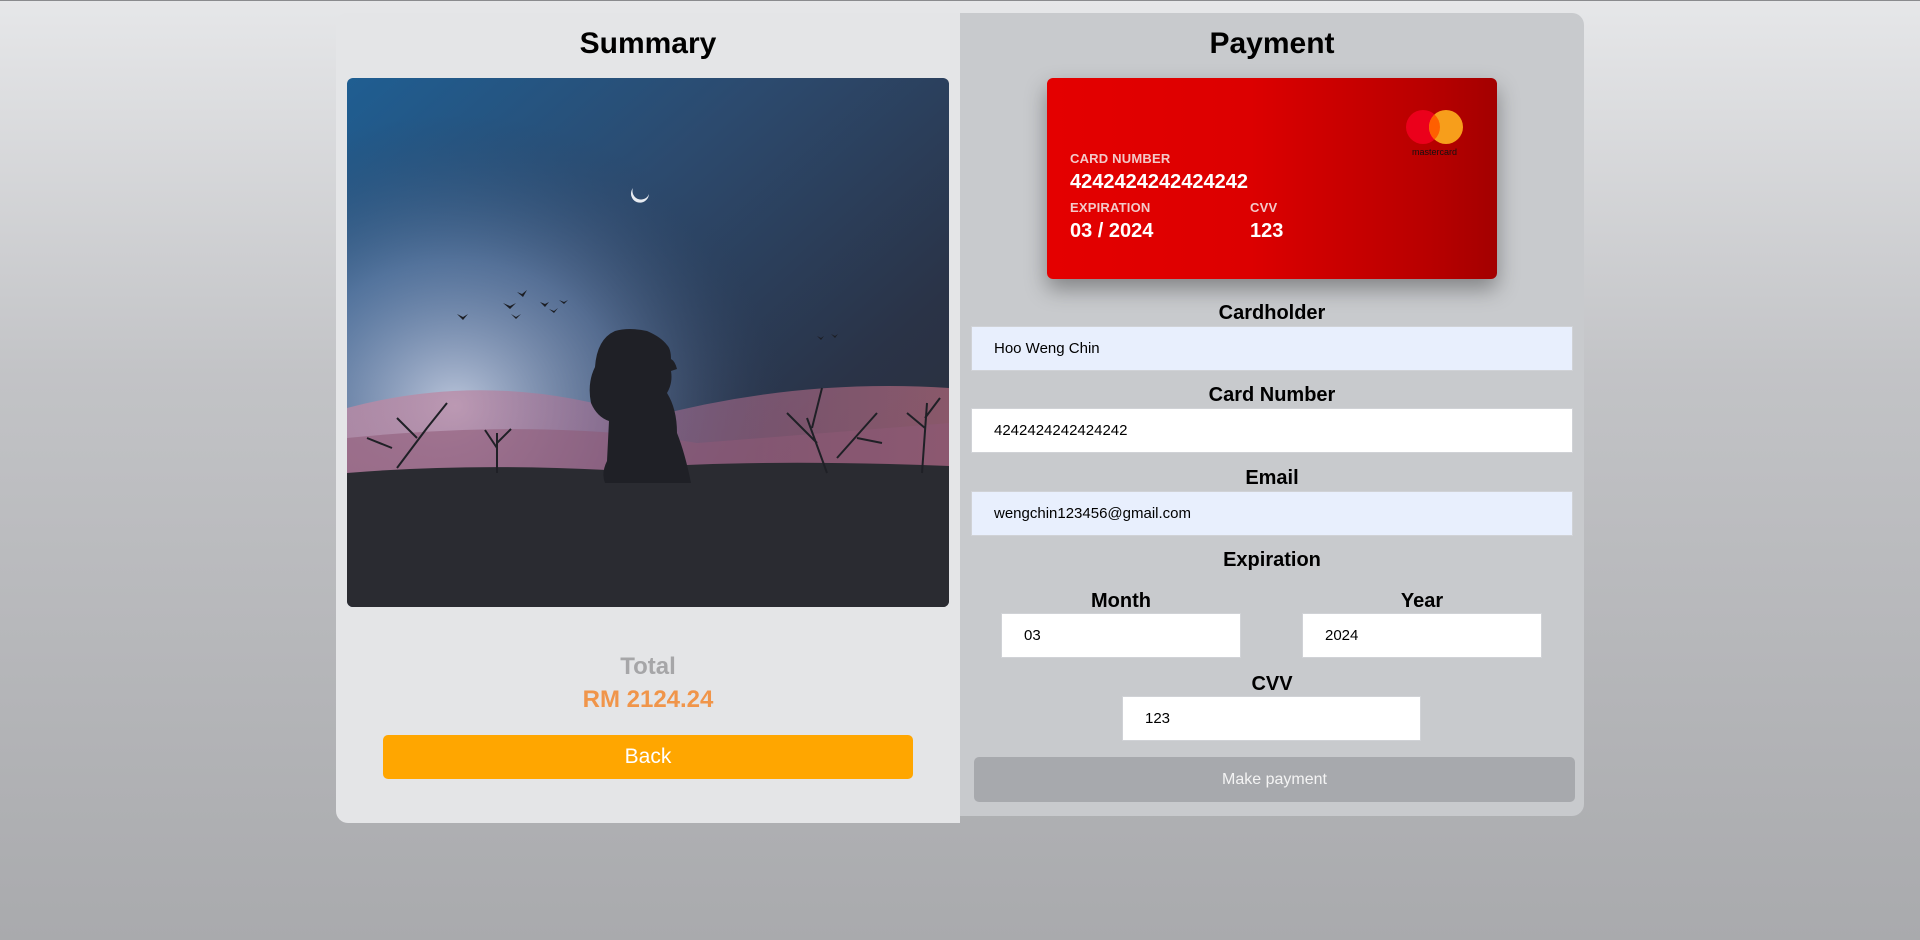  Describe the element at coordinates (1272, 684) in the screenshot. I see `cvv-label: CVV` at that location.